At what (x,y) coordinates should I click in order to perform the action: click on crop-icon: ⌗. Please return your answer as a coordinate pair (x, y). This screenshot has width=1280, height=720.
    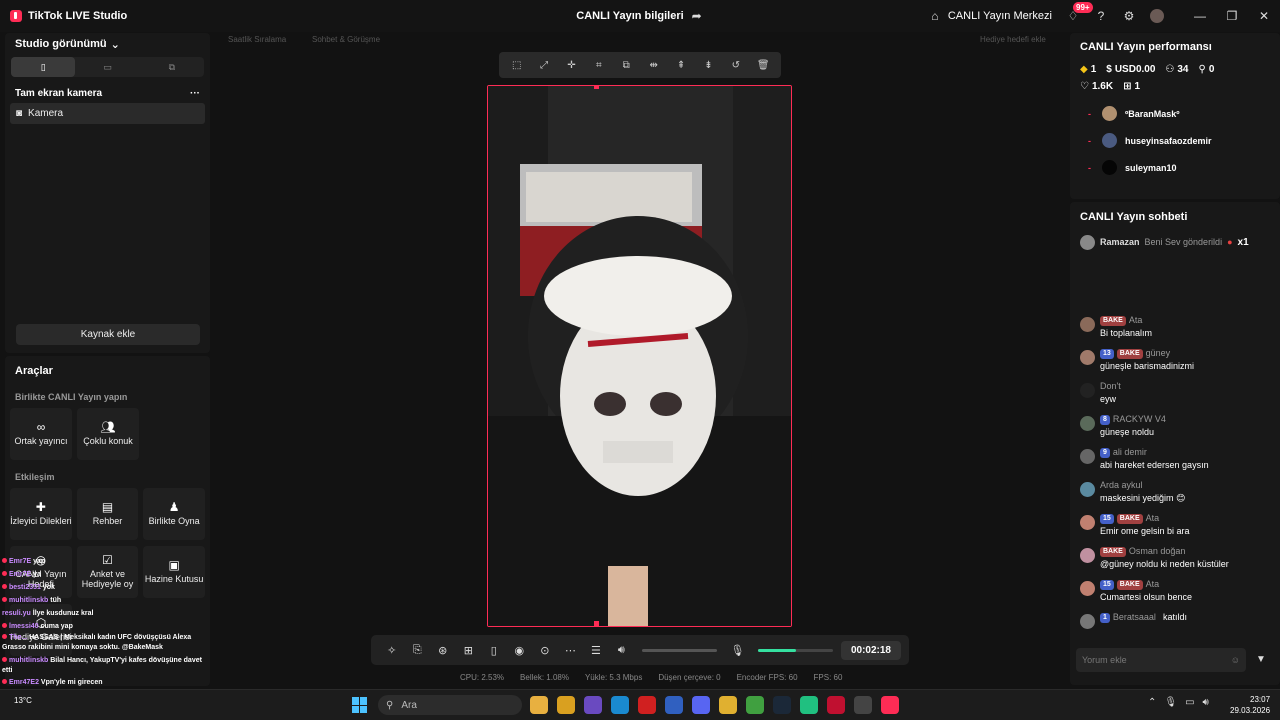
    Looking at the image, I should click on (599, 65).